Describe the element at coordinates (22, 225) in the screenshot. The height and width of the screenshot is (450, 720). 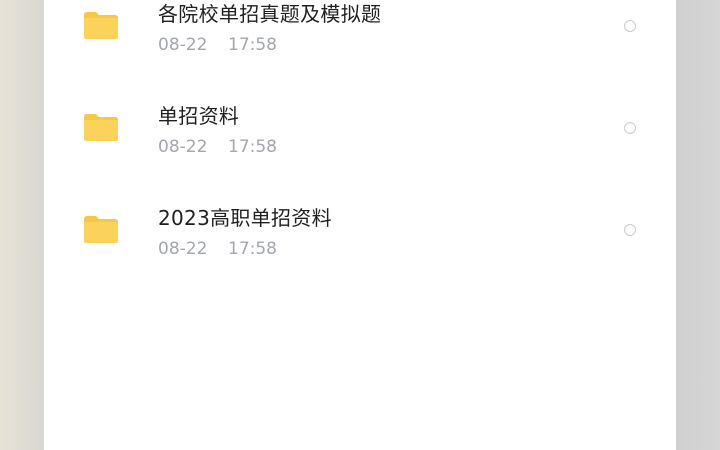
I see `backdrop-left` at that location.